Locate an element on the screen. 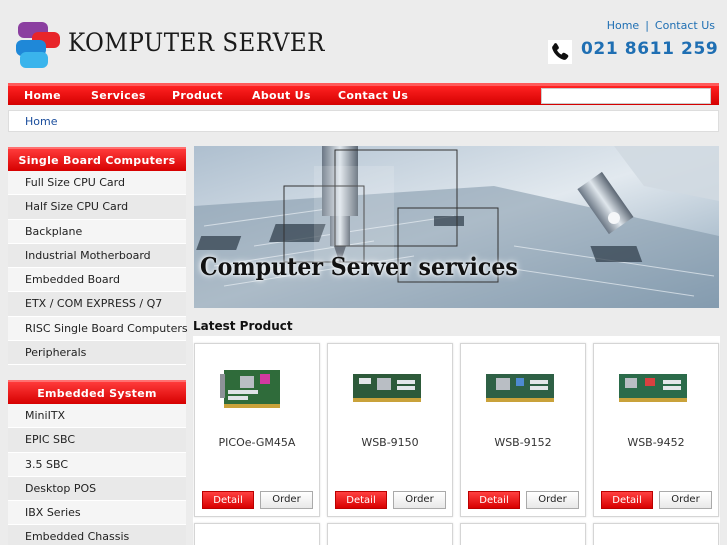  nav-contact-us: Contact Us is located at coordinates (373, 95).